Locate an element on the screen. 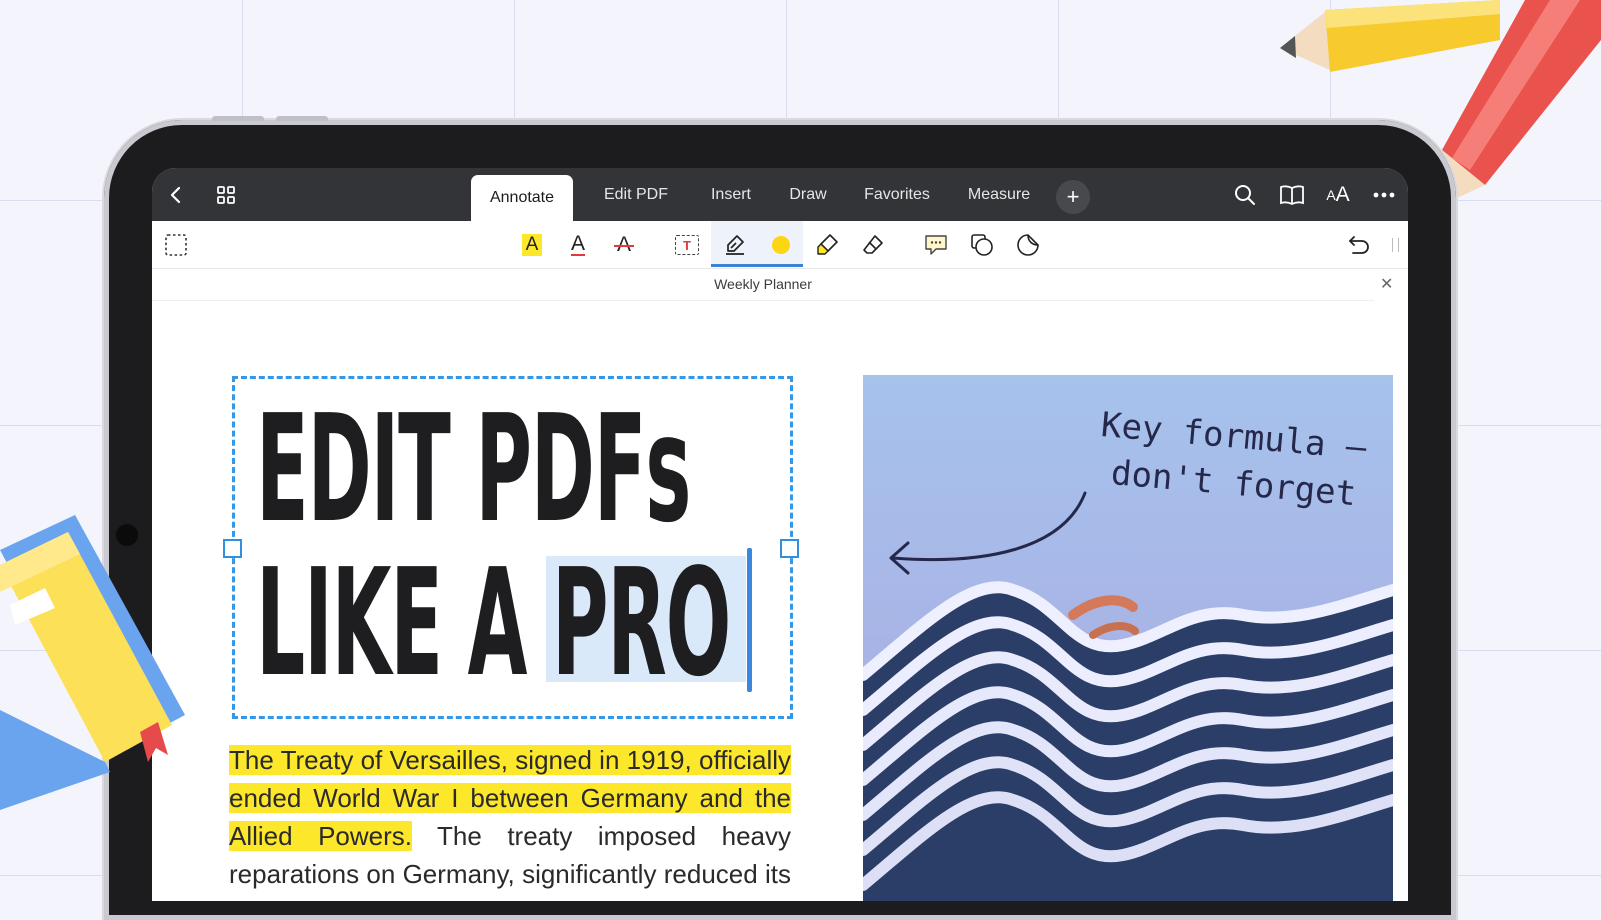 This screenshot has height=920, width=1601. text-size-icon: AA is located at coordinates (1338, 195).